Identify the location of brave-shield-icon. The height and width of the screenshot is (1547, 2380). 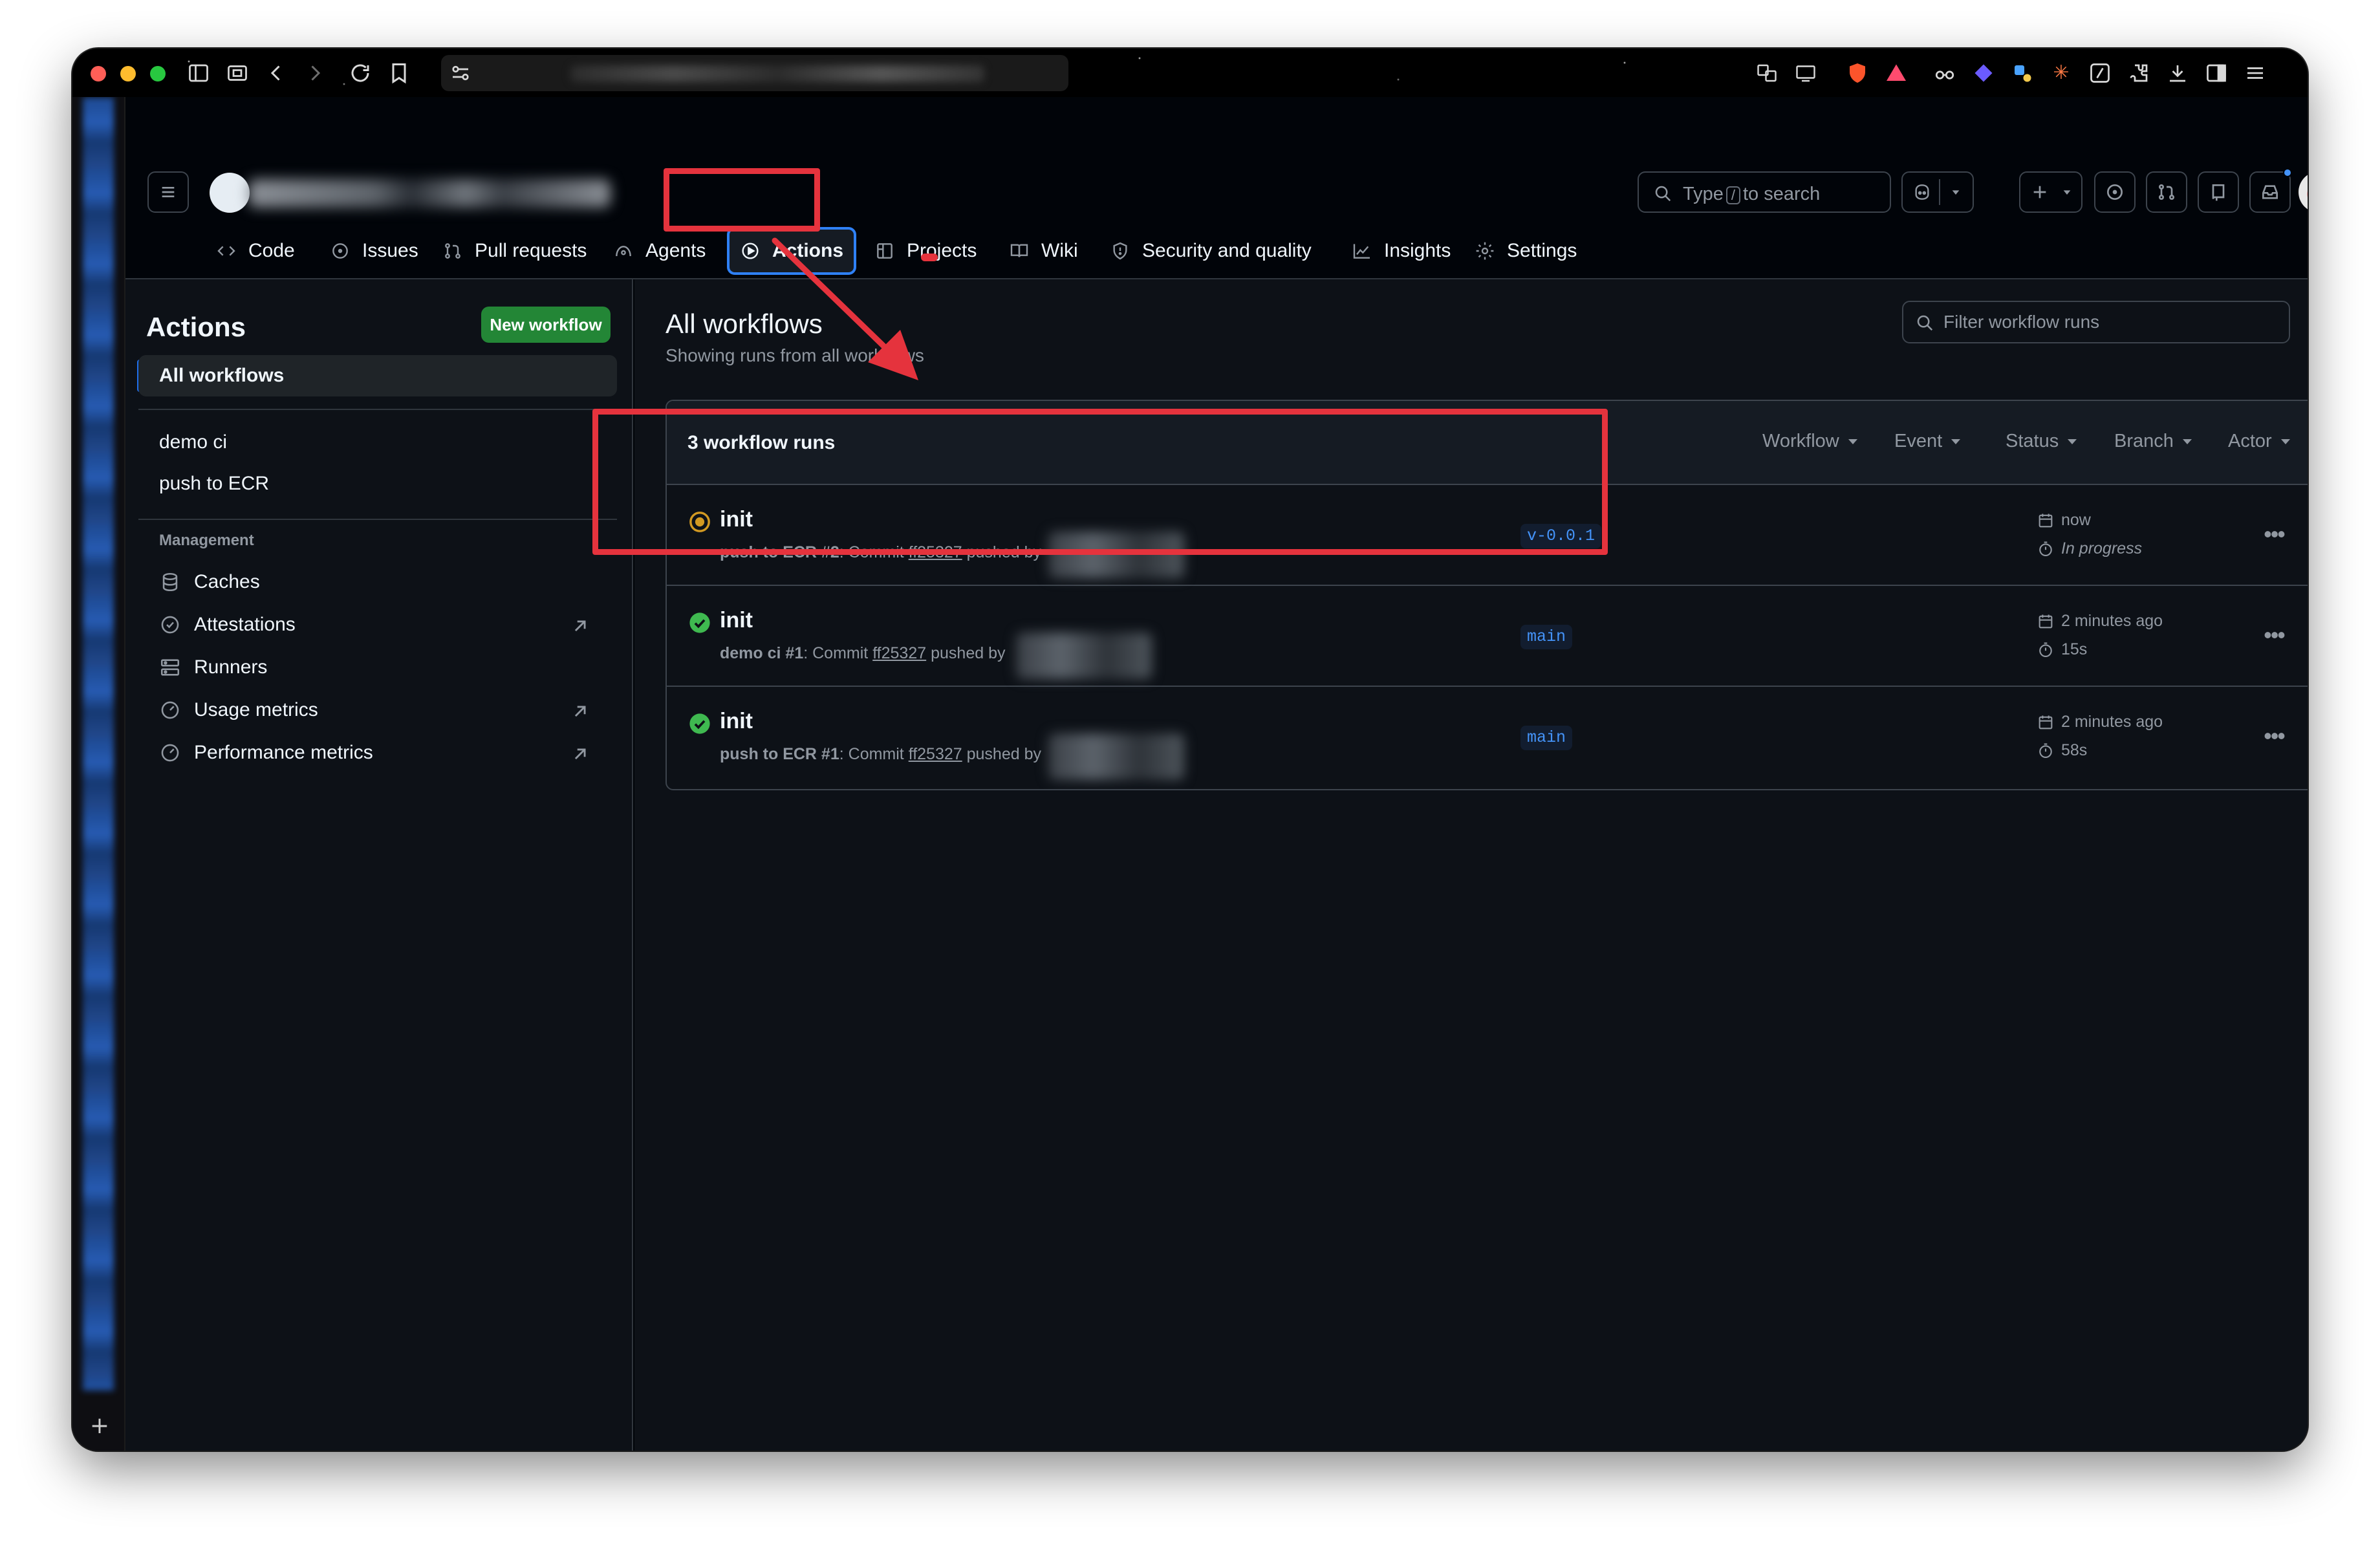
(1857, 73).